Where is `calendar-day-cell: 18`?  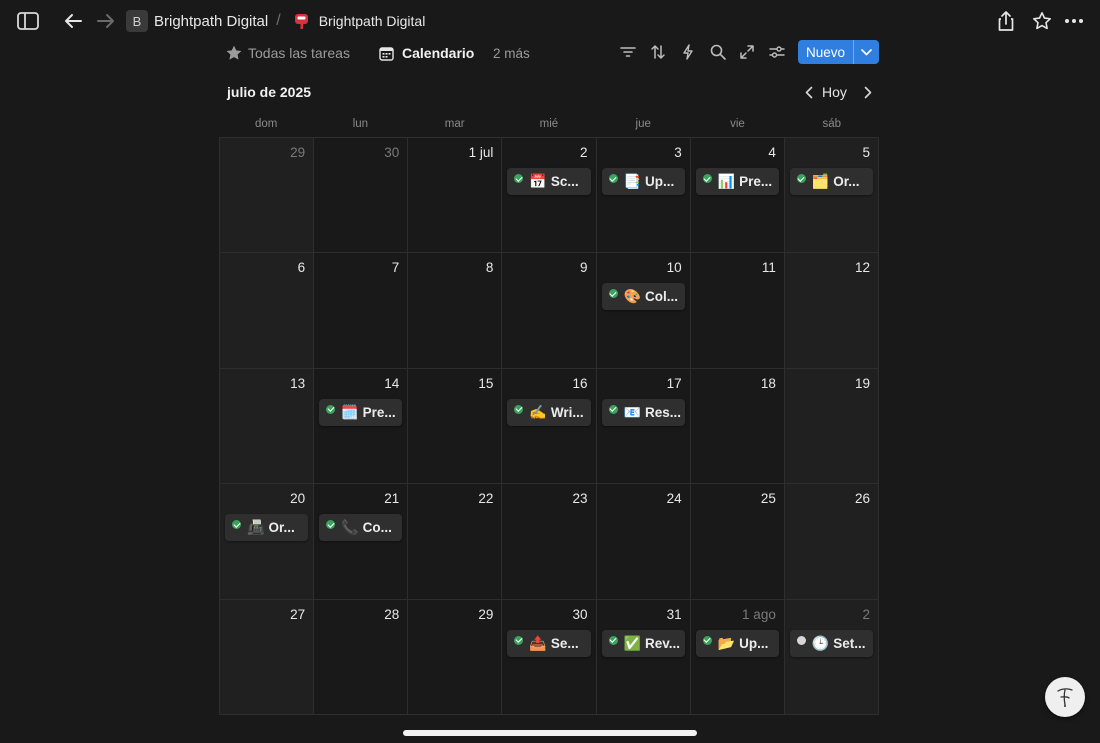 calendar-day-cell: 18 is located at coordinates (737, 426).